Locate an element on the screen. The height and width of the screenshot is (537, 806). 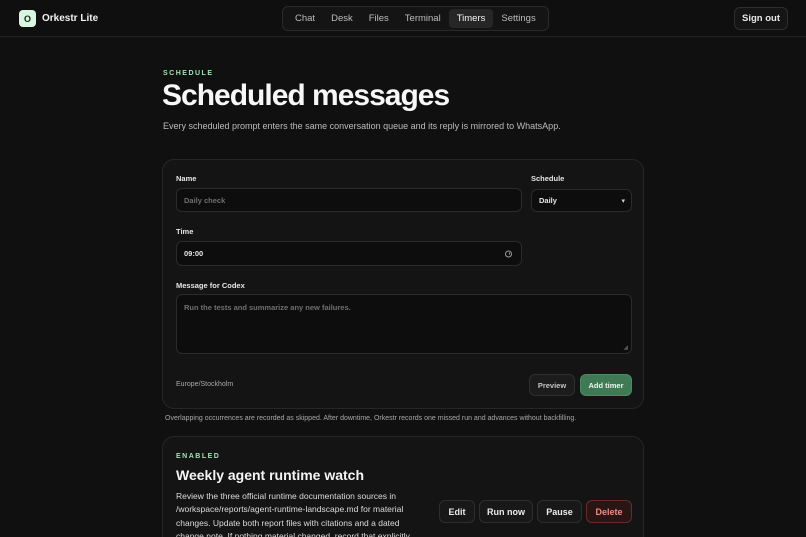
nav-tab-settings: Settings is located at coordinates (518, 18).